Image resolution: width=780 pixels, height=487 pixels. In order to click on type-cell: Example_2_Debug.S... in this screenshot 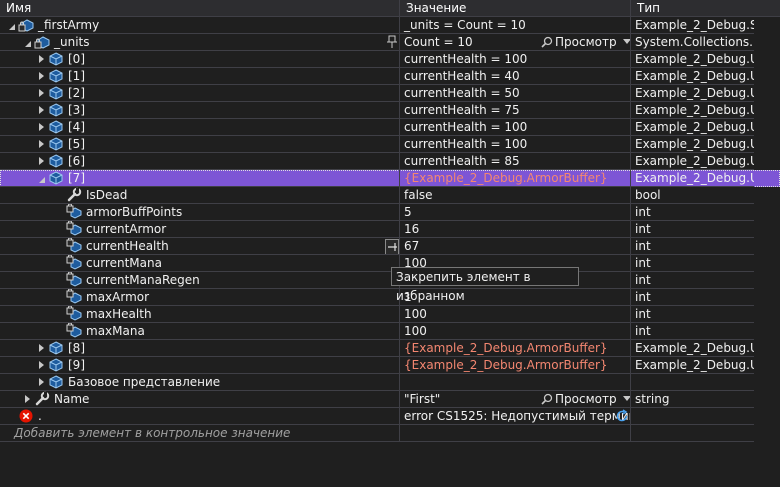, I will do `click(692, 25)`.